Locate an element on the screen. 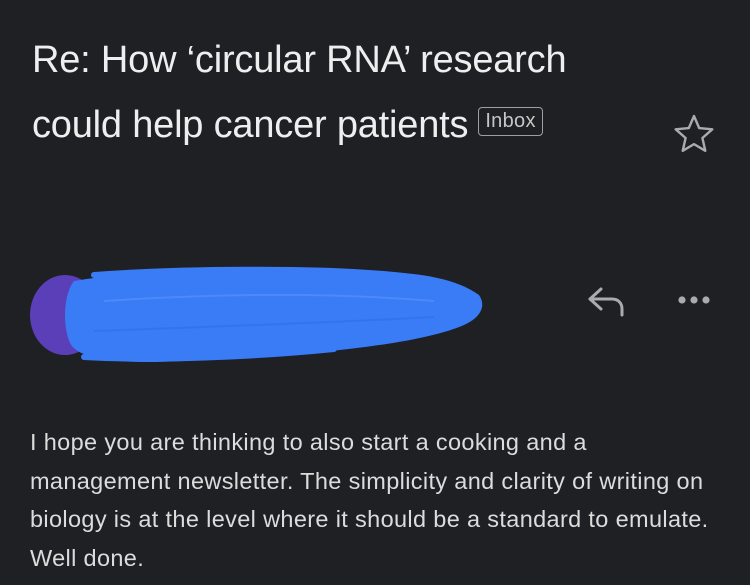  more-icon is located at coordinates (694, 300).